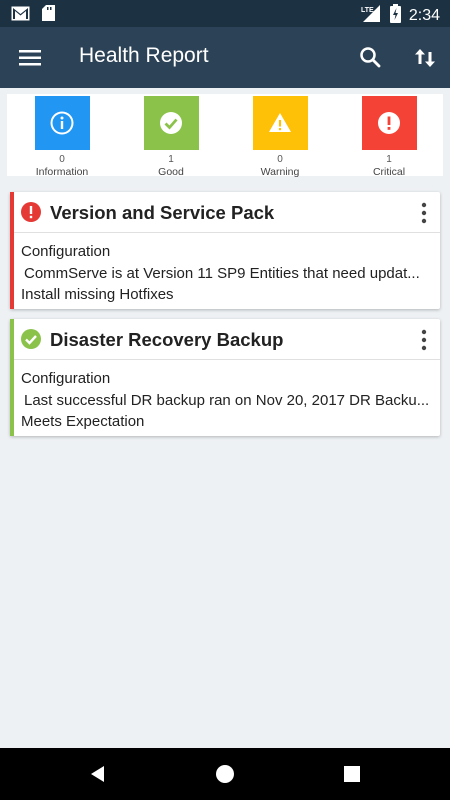 The width and height of the screenshot is (450, 800). I want to click on summary-label: Information, so click(62, 172).